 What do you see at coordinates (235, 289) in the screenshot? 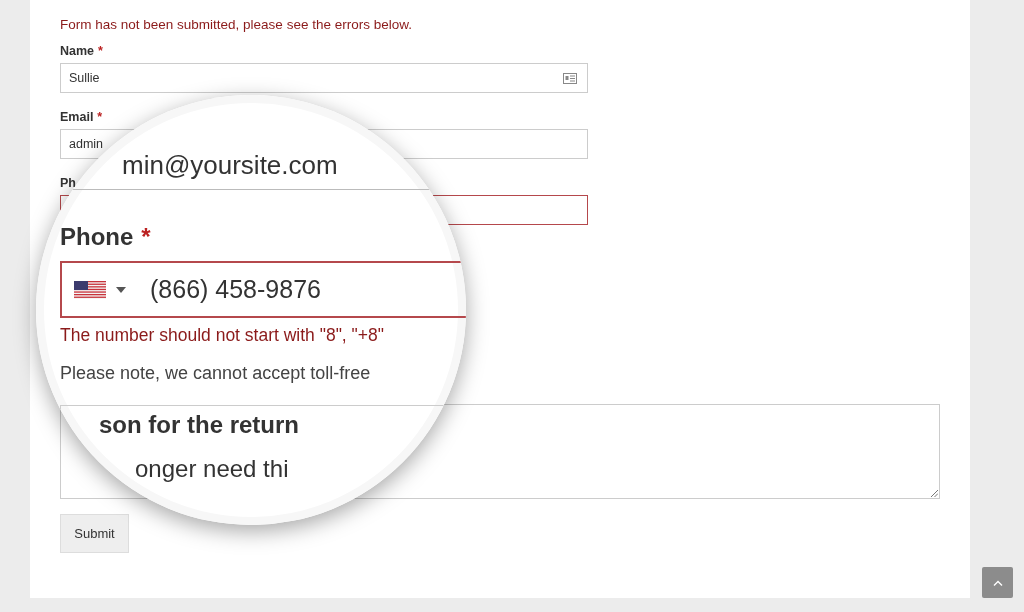
I see `phone-value: (866) 458-9876` at bounding box center [235, 289].